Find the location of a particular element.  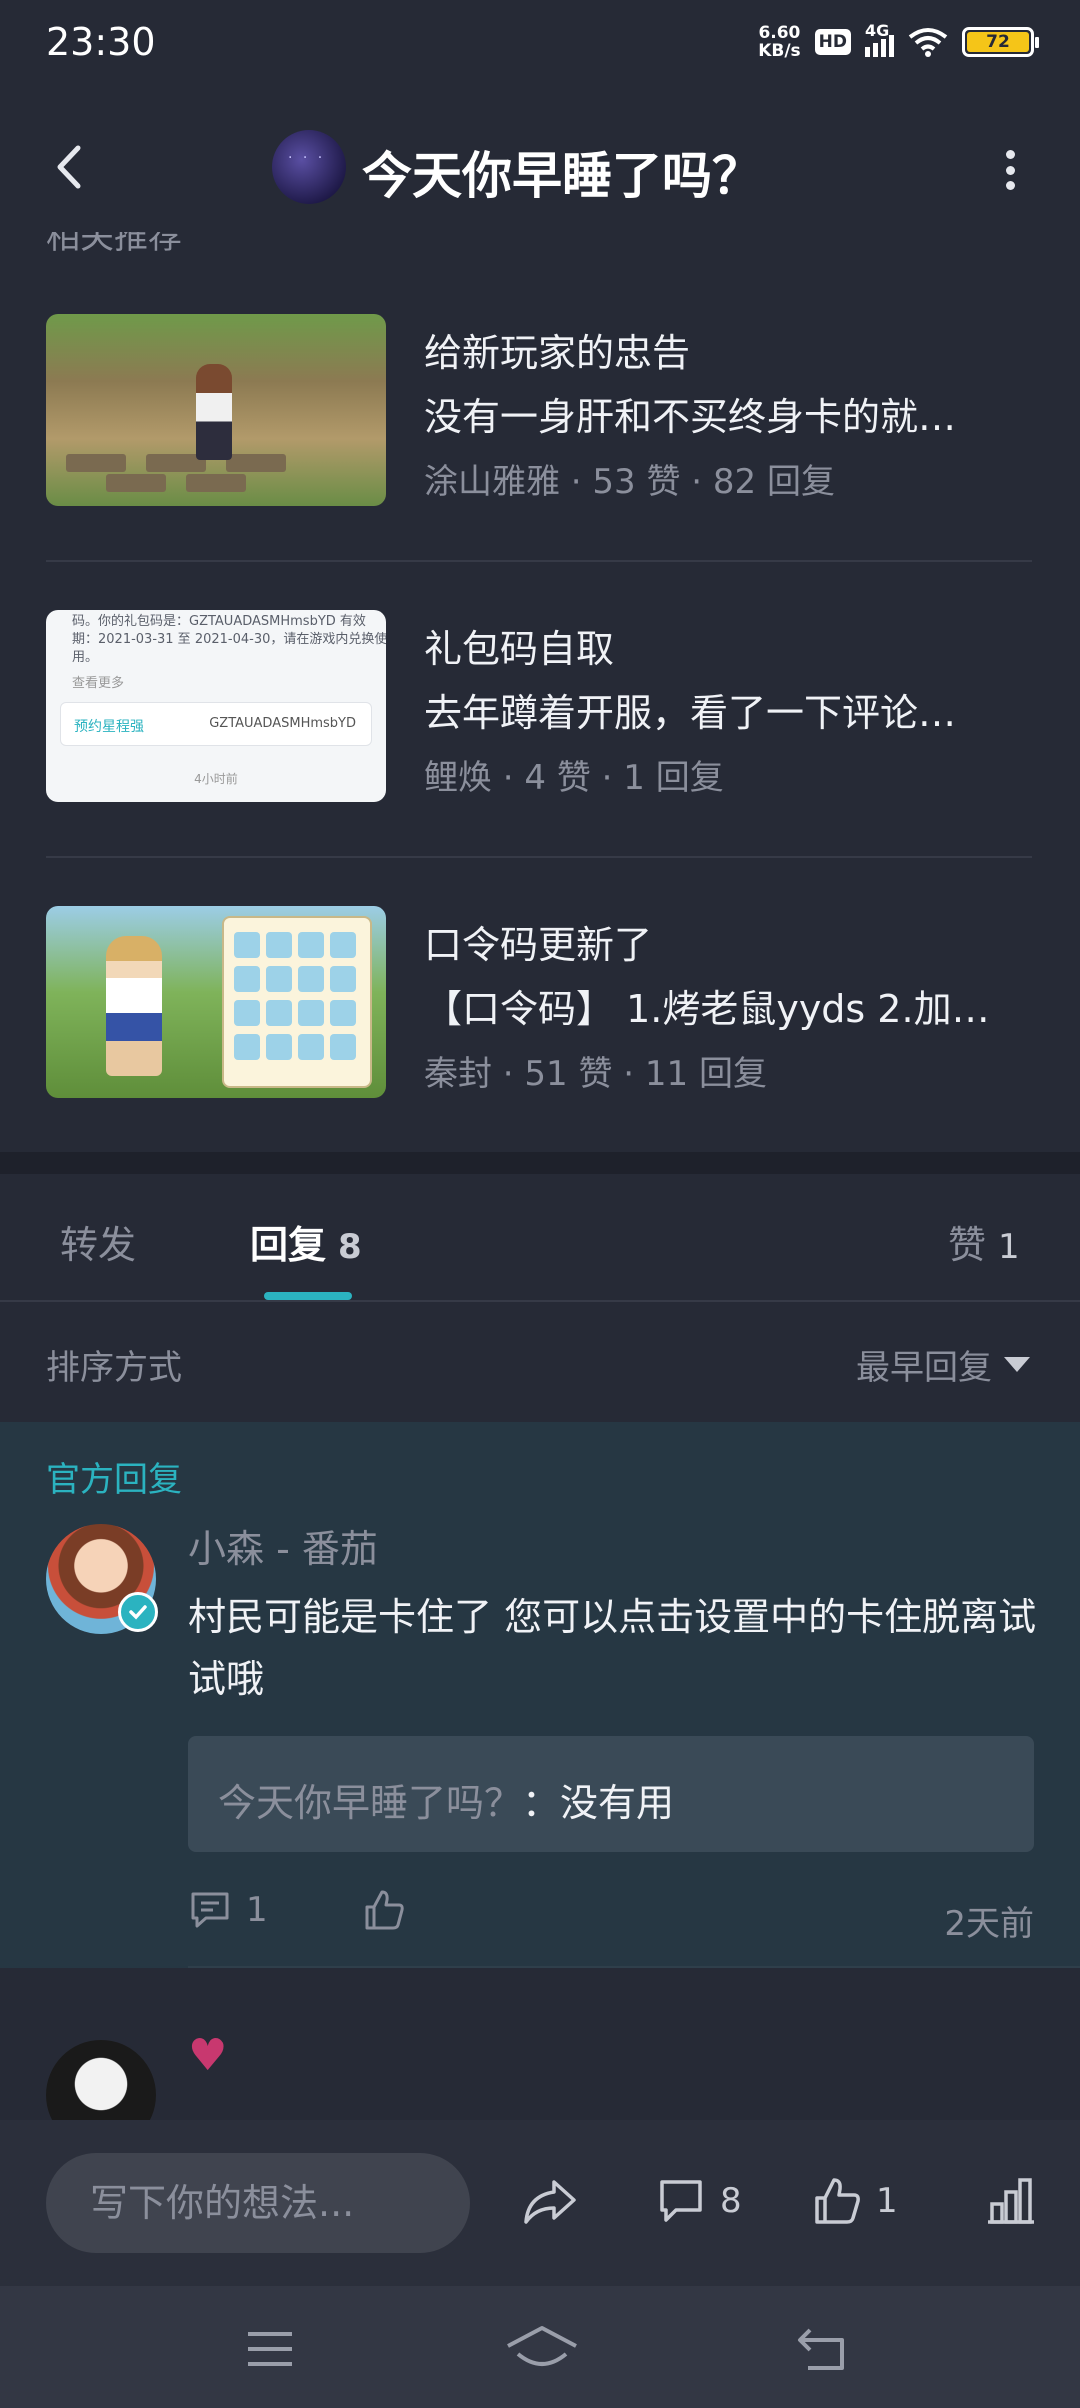

tab-like: 赞1 is located at coordinates (984, 1241).